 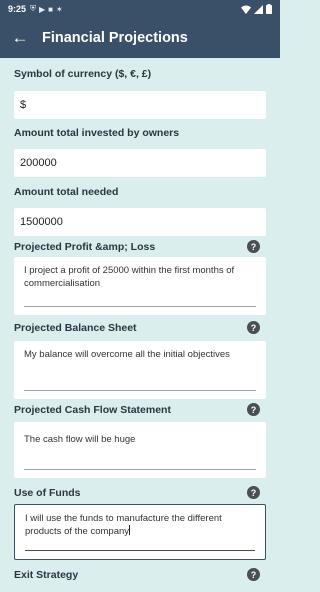 I want to click on sim-icon: ■, so click(x=51, y=9).